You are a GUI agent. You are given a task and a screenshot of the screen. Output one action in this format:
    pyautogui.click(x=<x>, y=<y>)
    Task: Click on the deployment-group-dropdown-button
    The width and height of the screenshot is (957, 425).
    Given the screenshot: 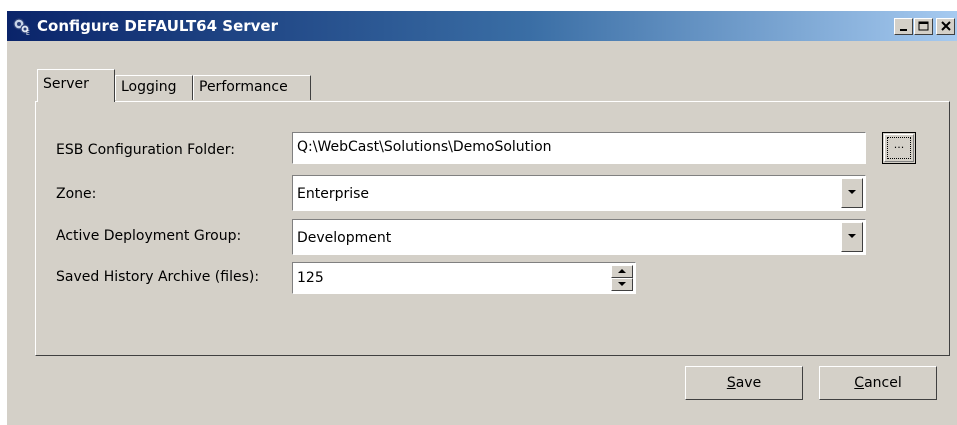 What is the action you would take?
    pyautogui.click(x=852, y=237)
    